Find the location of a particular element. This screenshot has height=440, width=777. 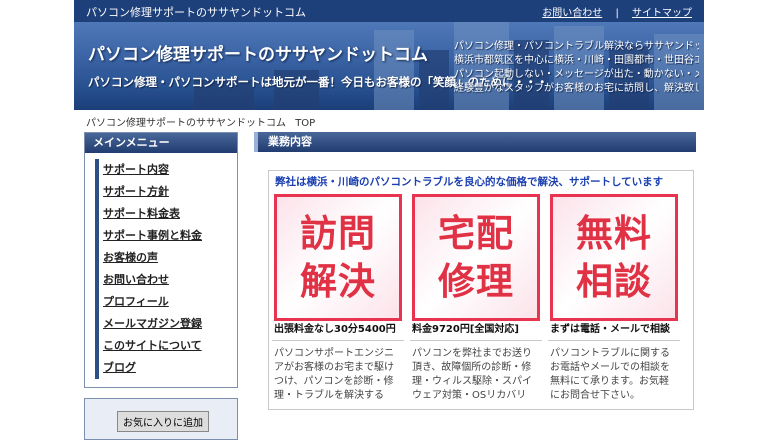

services-intro: 弊社は横浜・川崎のパソコントラブルを良心的な価格で解決、サポートしています is located at coordinates (469, 182).